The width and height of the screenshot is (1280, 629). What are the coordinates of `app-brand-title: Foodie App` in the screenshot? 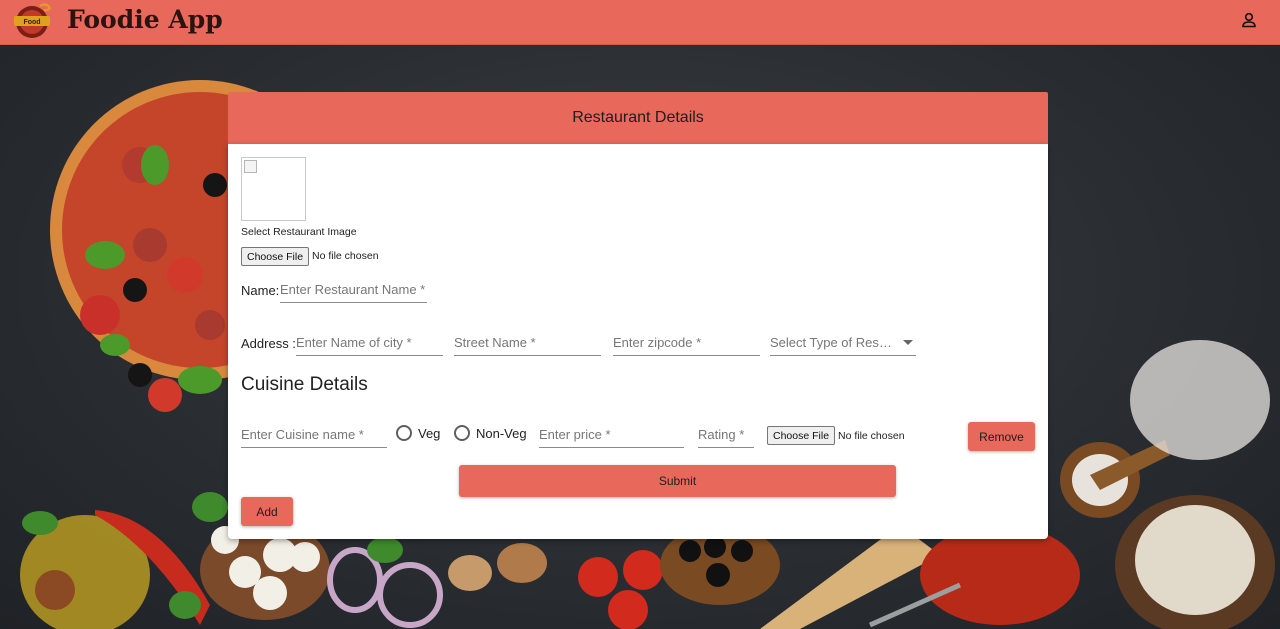 It's located at (145, 19).